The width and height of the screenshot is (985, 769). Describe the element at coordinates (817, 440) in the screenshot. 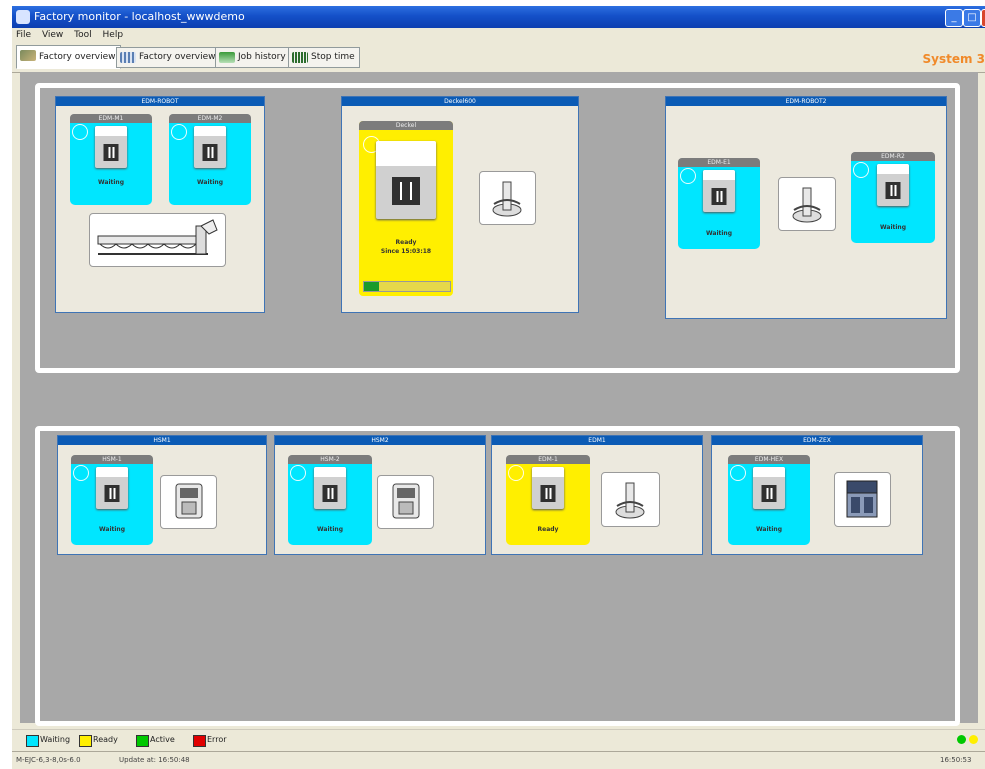

I see `group-title: EDM-ZEX` at that location.